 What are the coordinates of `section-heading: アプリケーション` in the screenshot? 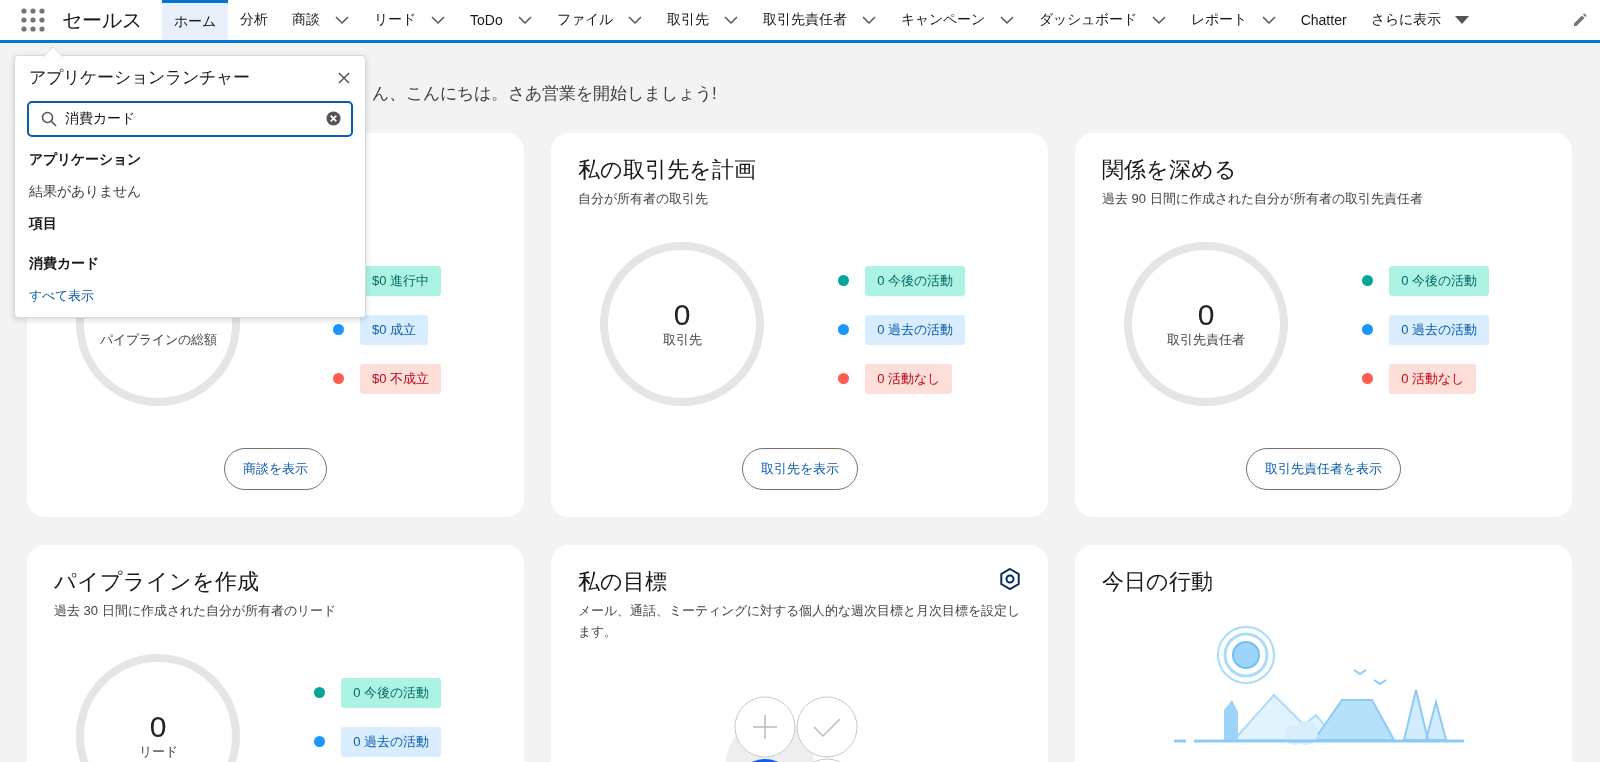 It's located at (85, 160).